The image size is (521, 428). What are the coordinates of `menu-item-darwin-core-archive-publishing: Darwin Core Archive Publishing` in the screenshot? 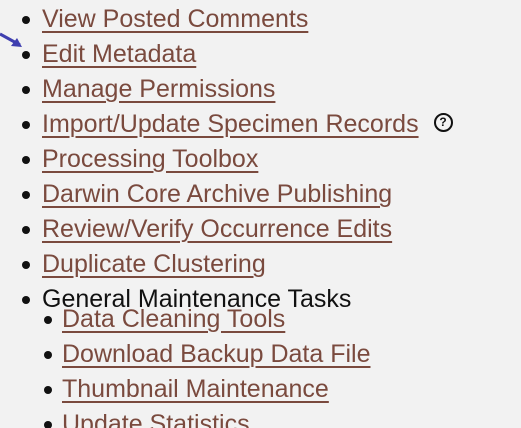 It's located at (264, 194).